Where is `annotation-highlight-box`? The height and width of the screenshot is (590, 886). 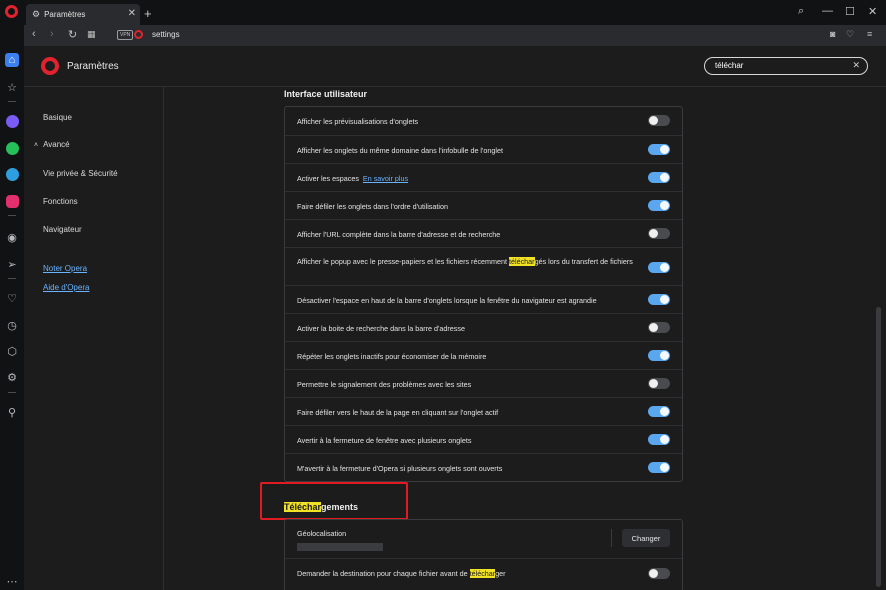 annotation-highlight-box is located at coordinates (334, 501).